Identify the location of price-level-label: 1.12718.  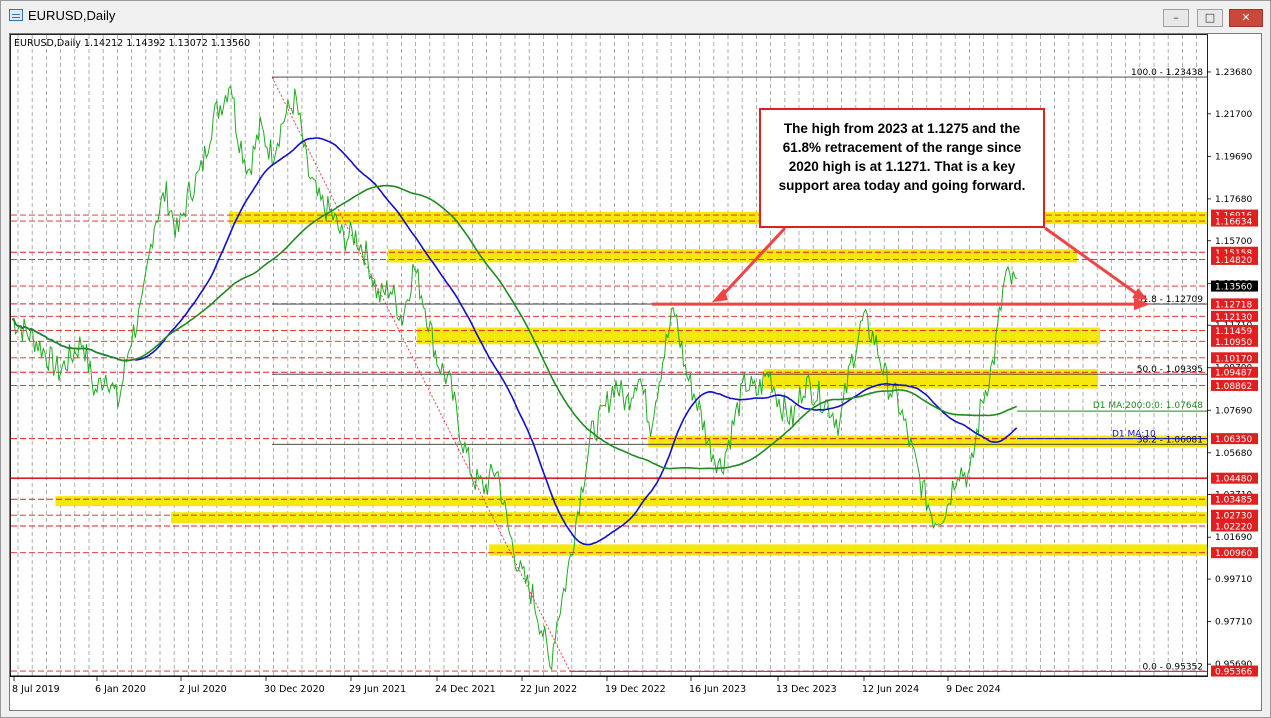
(1233, 305).